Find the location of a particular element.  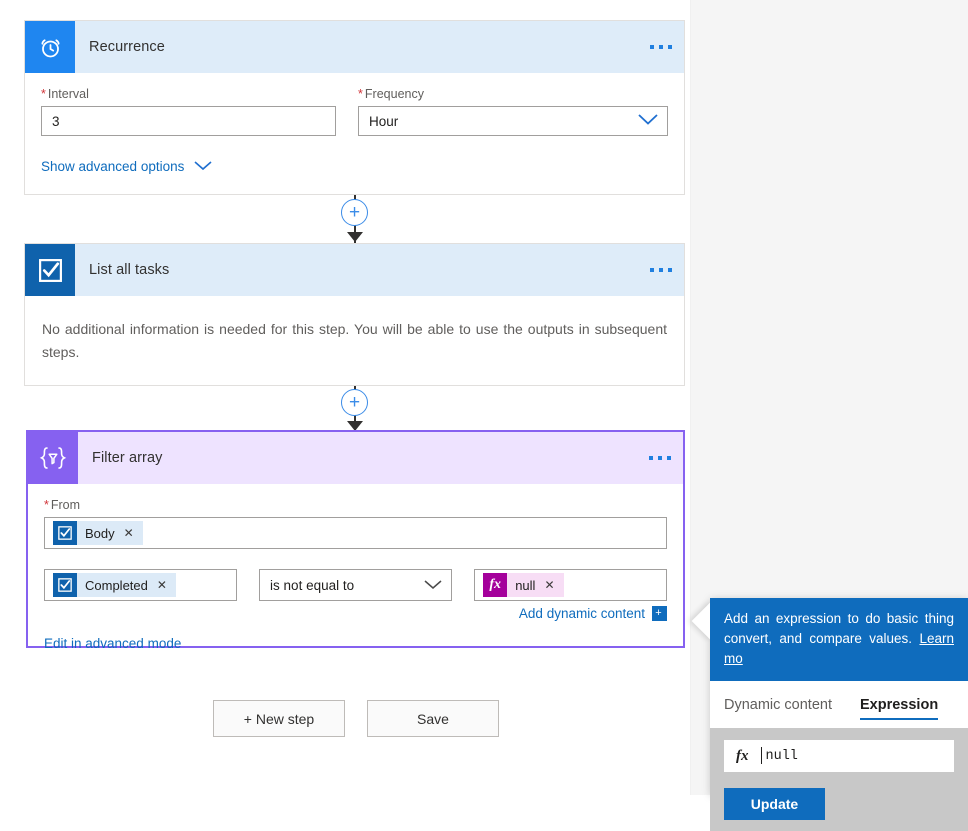

save-button: Save is located at coordinates (433, 718).